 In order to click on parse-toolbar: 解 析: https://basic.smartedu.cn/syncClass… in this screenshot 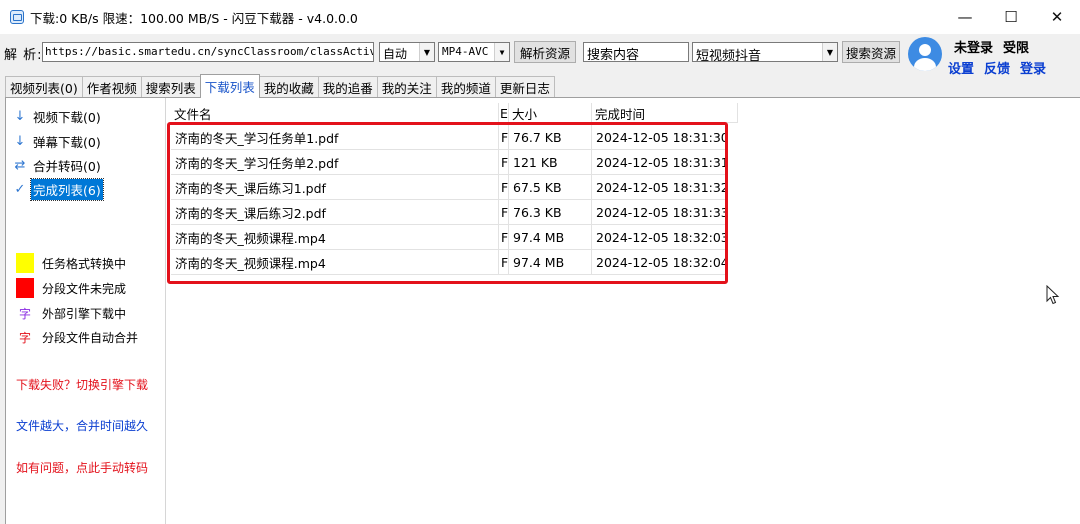, I will do `click(455, 52)`.